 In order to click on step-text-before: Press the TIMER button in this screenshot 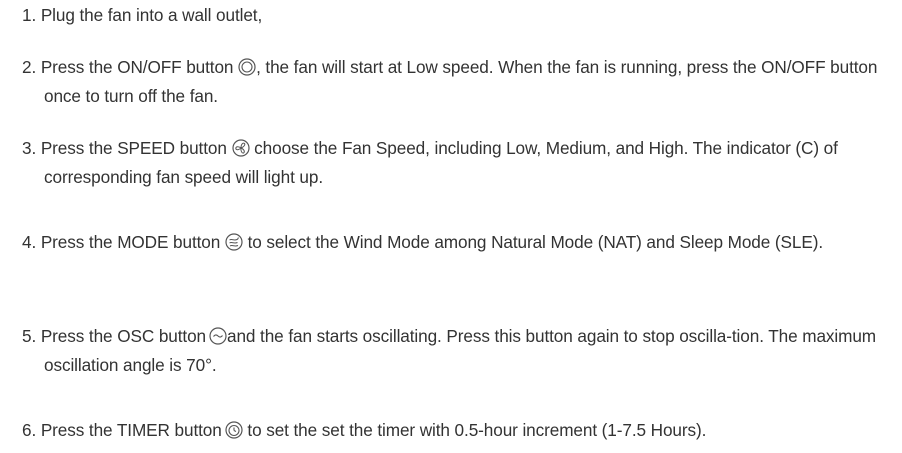, I will do `click(129, 430)`.